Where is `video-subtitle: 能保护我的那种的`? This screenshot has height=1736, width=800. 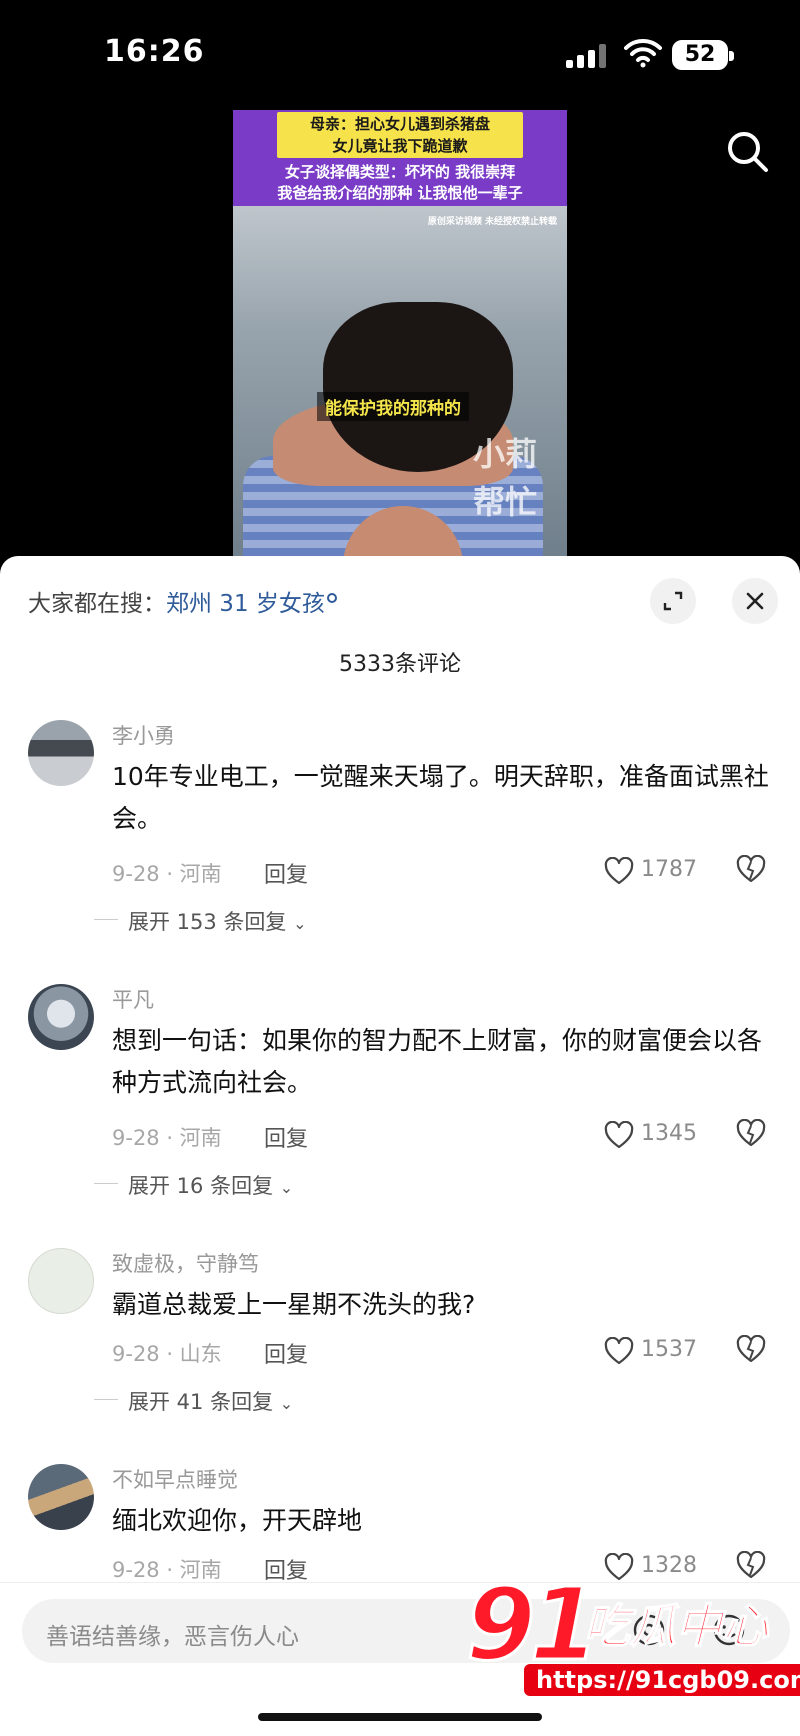
video-subtitle: 能保护我的那种的 is located at coordinates (393, 406).